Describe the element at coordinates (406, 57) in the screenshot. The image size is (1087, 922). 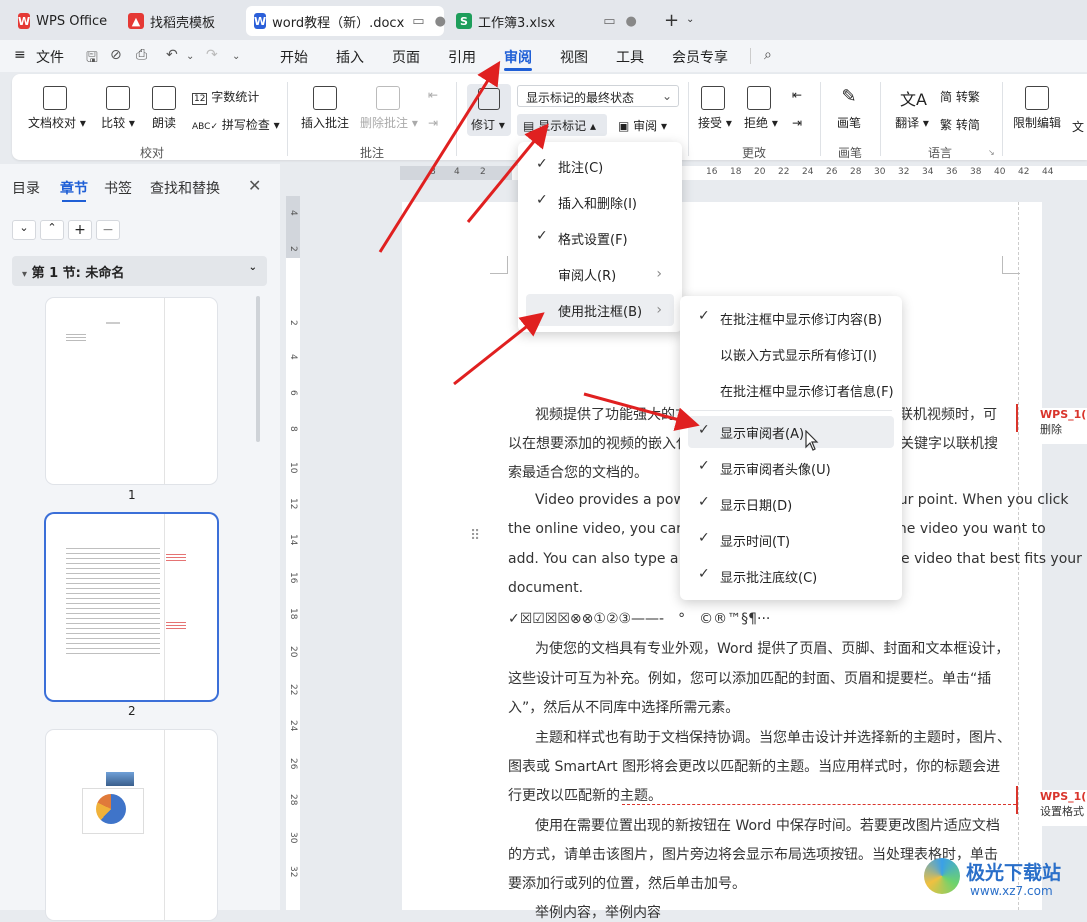
I see `menu-page: 页面` at that location.